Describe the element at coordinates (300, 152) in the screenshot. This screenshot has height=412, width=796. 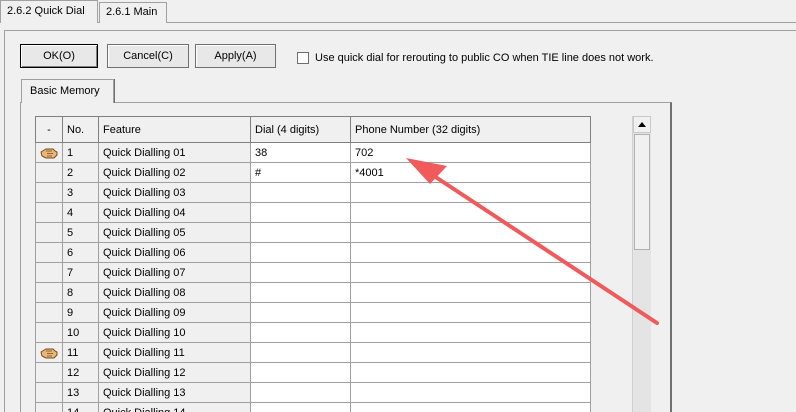
I see `dial-cell: 38` at that location.